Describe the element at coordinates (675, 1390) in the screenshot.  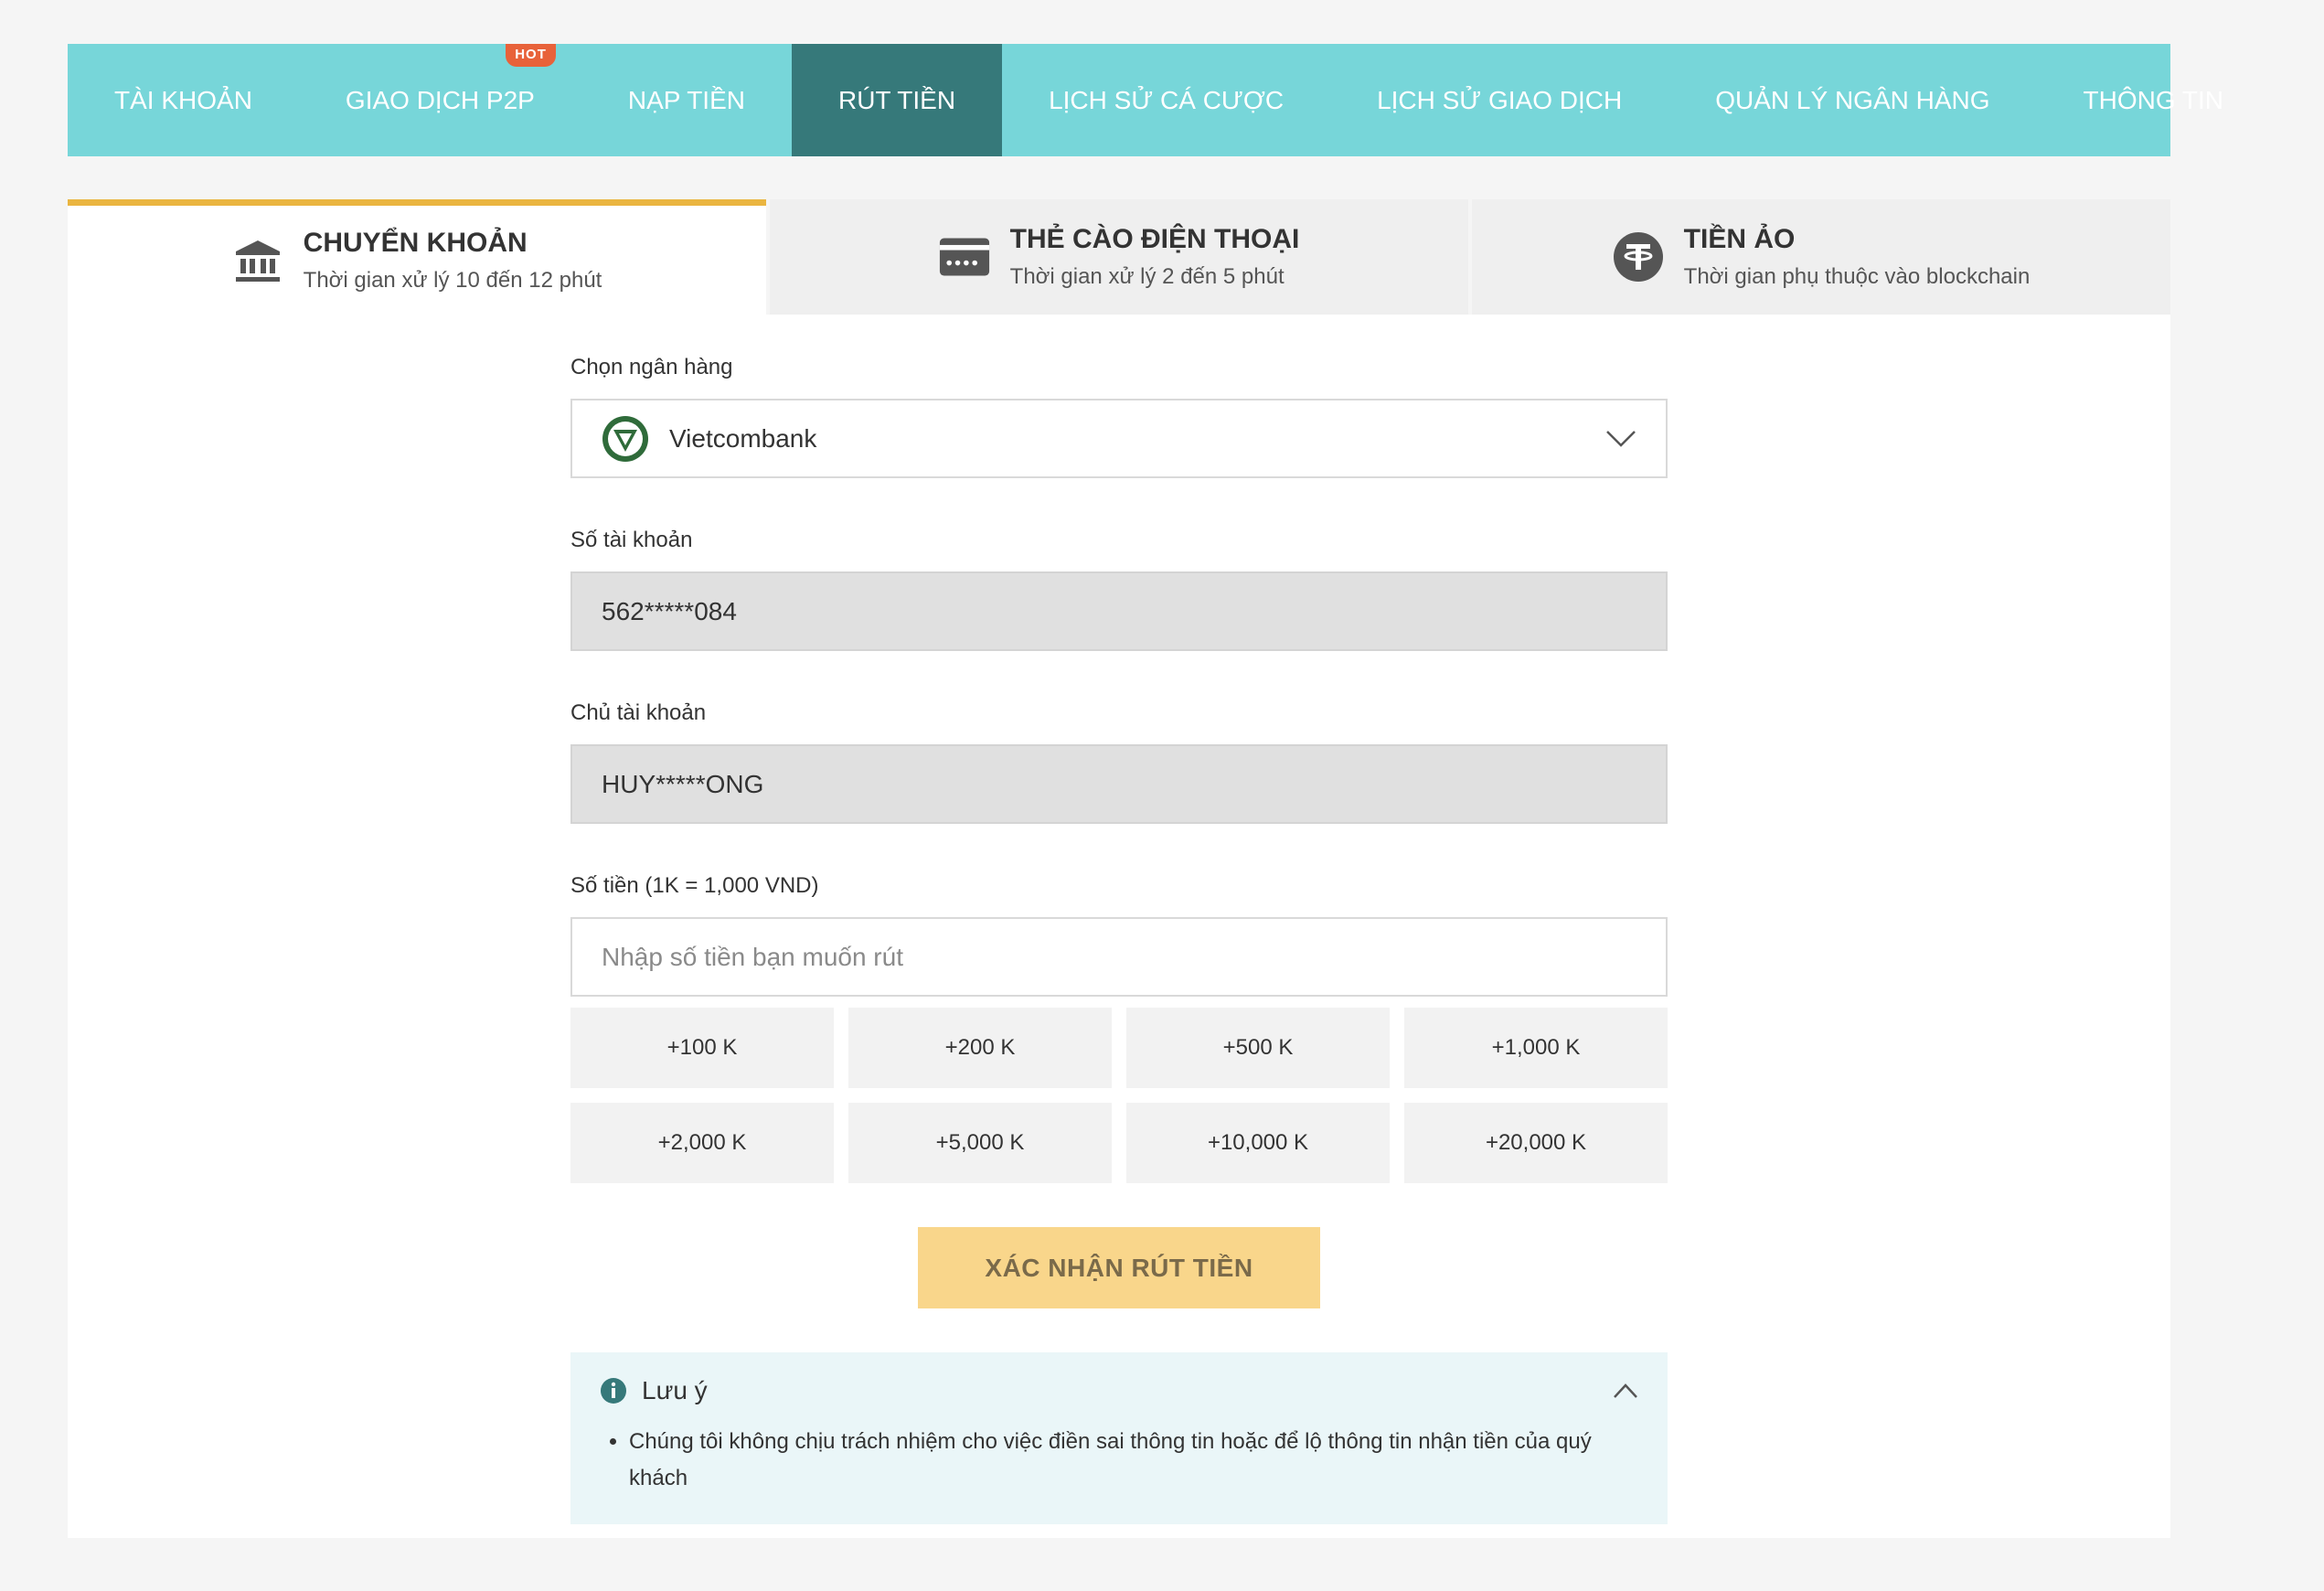
I see `note-title: Lưu ý` at that location.